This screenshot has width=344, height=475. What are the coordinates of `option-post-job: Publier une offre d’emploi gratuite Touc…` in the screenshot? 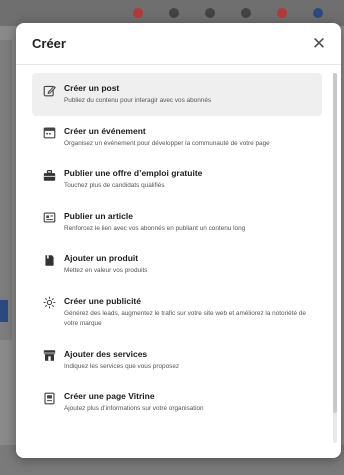 It's located at (177, 179).